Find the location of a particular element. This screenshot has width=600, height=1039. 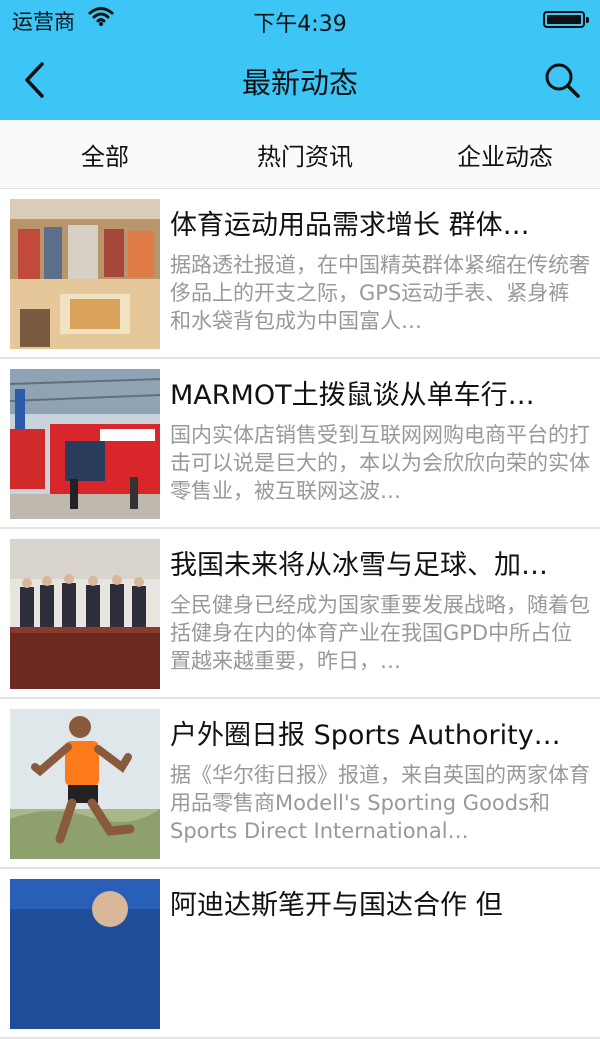

status-bar: 运营商 下午4:39 is located at coordinates (300, 19).